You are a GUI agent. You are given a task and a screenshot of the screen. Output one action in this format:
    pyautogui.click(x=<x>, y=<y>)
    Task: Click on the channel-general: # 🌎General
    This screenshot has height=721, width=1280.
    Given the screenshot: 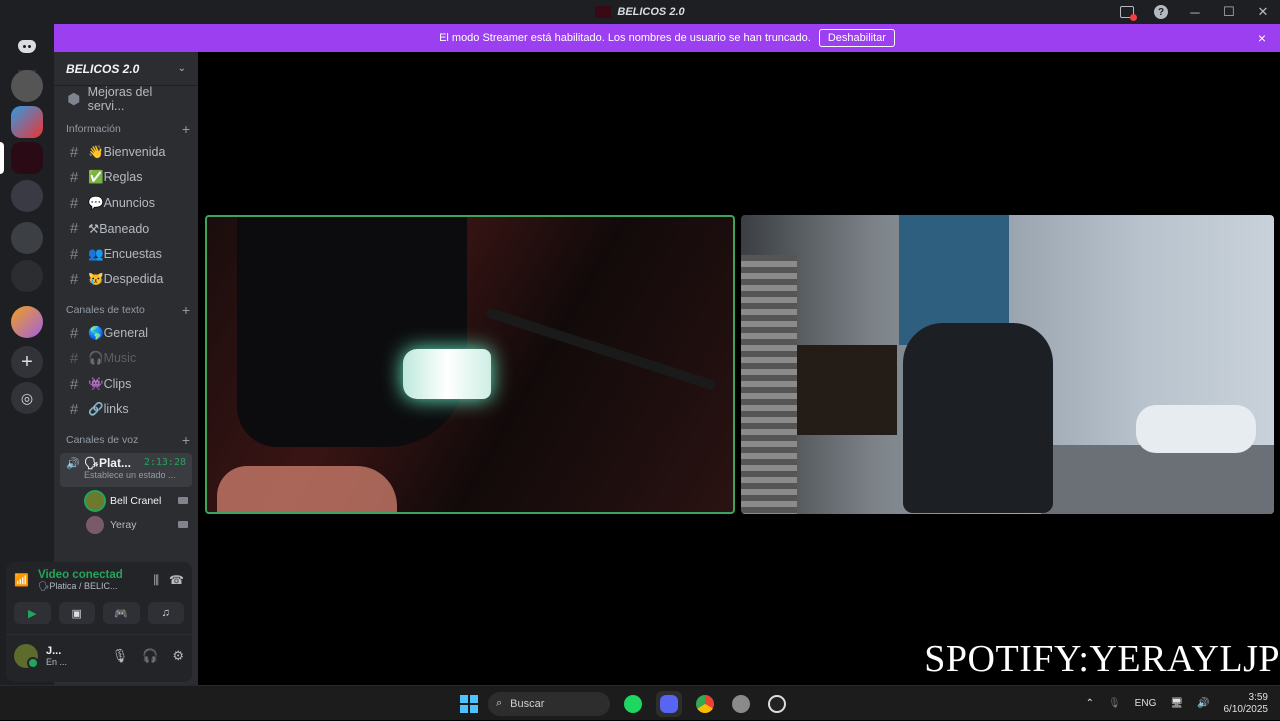 What is the action you would take?
    pyautogui.click(x=126, y=334)
    